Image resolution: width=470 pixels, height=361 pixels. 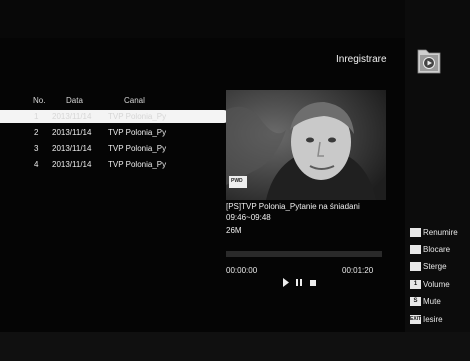 I want to click on list-item: 3 2013/11/14 TVP Polonia_Py, so click(x=115, y=148).